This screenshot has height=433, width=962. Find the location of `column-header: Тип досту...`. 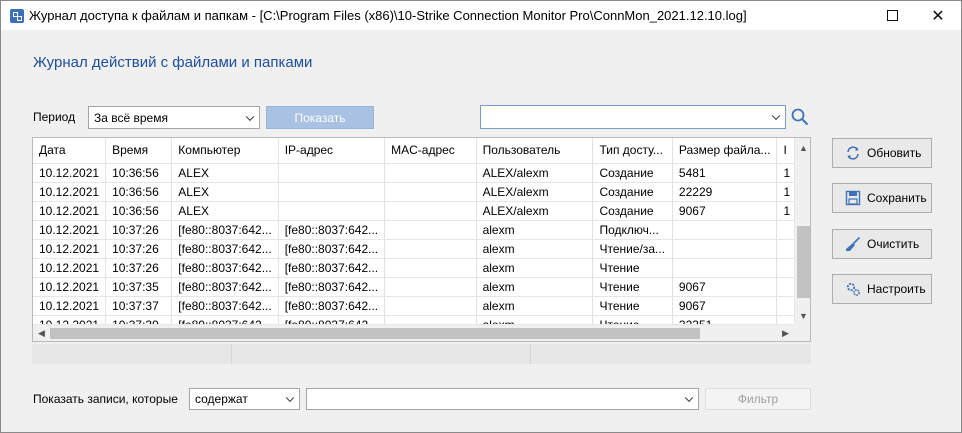

column-header: Тип досту... is located at coordinates (632, 151).